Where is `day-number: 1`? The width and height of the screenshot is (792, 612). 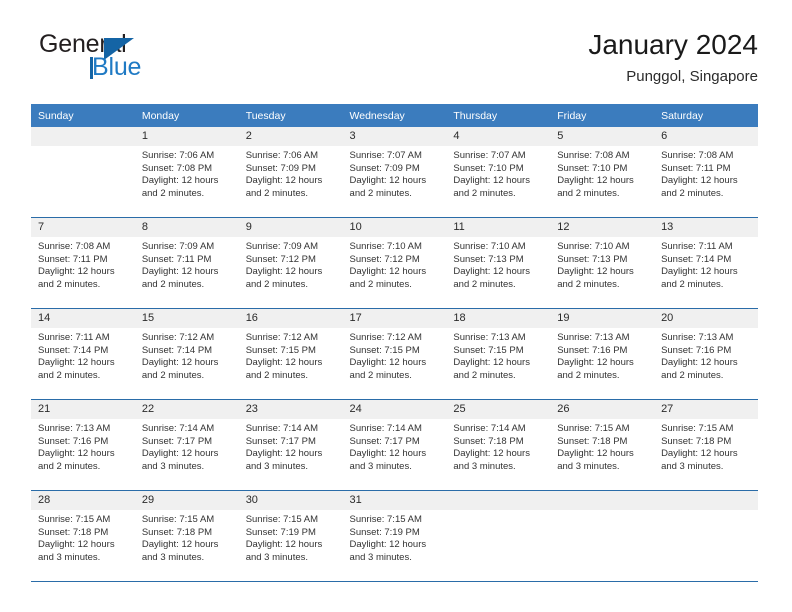 day-number: 1 is located at coordinates (186, 136).